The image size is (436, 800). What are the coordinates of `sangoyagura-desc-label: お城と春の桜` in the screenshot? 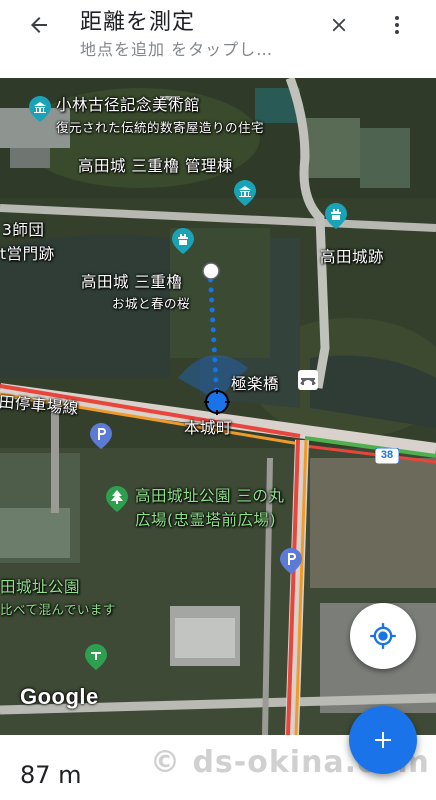 It's located at (151, 303).